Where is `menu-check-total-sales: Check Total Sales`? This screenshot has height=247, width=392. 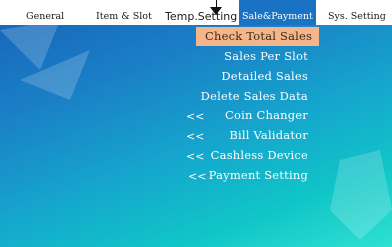 menu-check-total-sales: Check Total Sales is located at coordinates (257, 36).